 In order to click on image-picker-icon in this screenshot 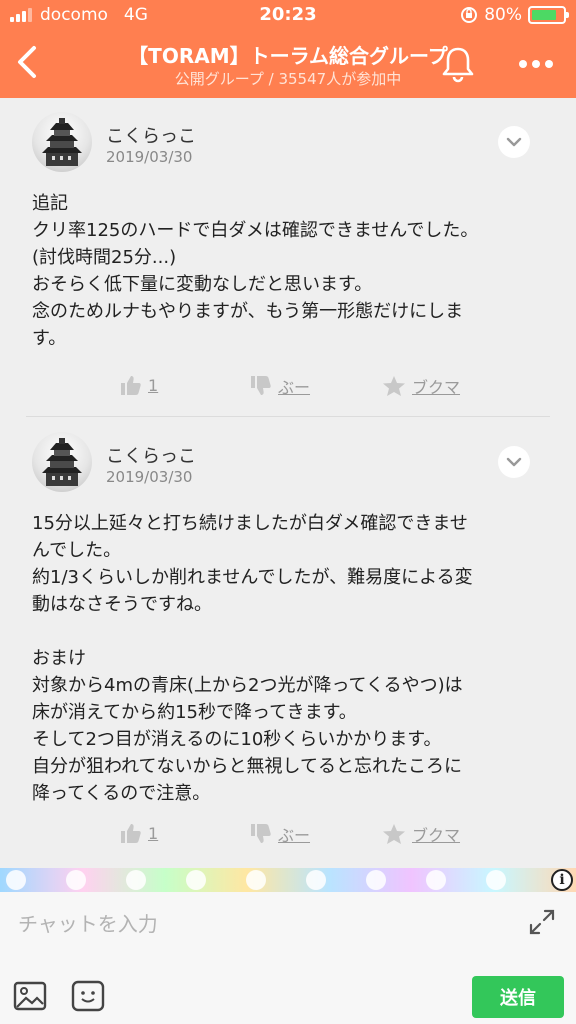, I will do `click(30, 996)`.